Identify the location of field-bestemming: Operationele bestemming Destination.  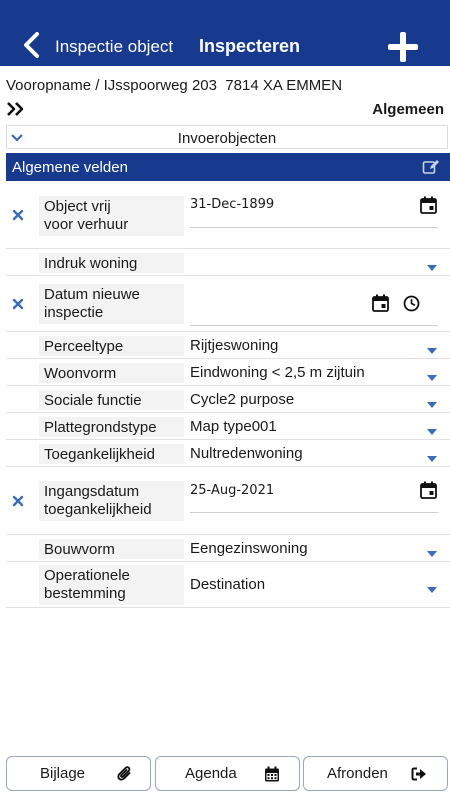
(228, 585).